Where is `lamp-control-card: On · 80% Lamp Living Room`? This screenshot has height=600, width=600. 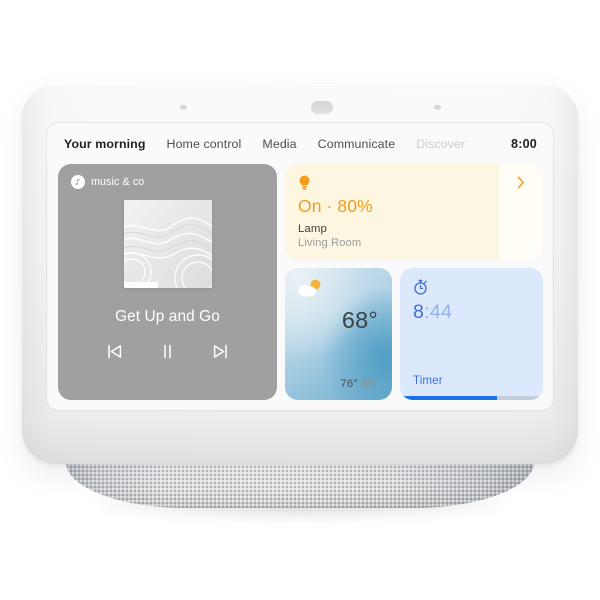
lamp-control-card: On · 80% Lamp Living Room is located at coordinates (414, 212).